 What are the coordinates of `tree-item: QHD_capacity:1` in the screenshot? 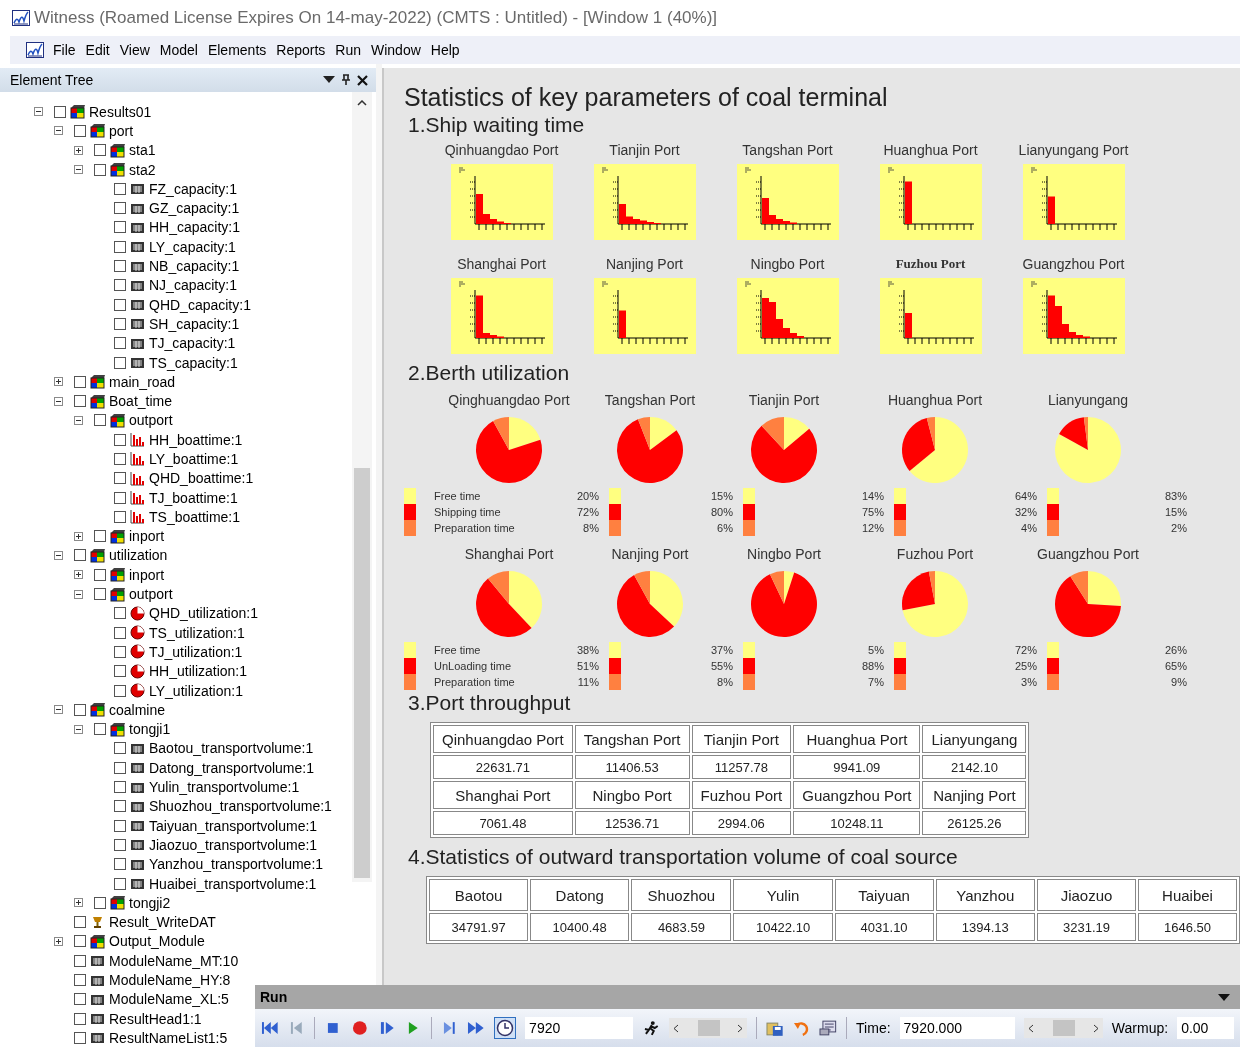 It's located at (200, 304).